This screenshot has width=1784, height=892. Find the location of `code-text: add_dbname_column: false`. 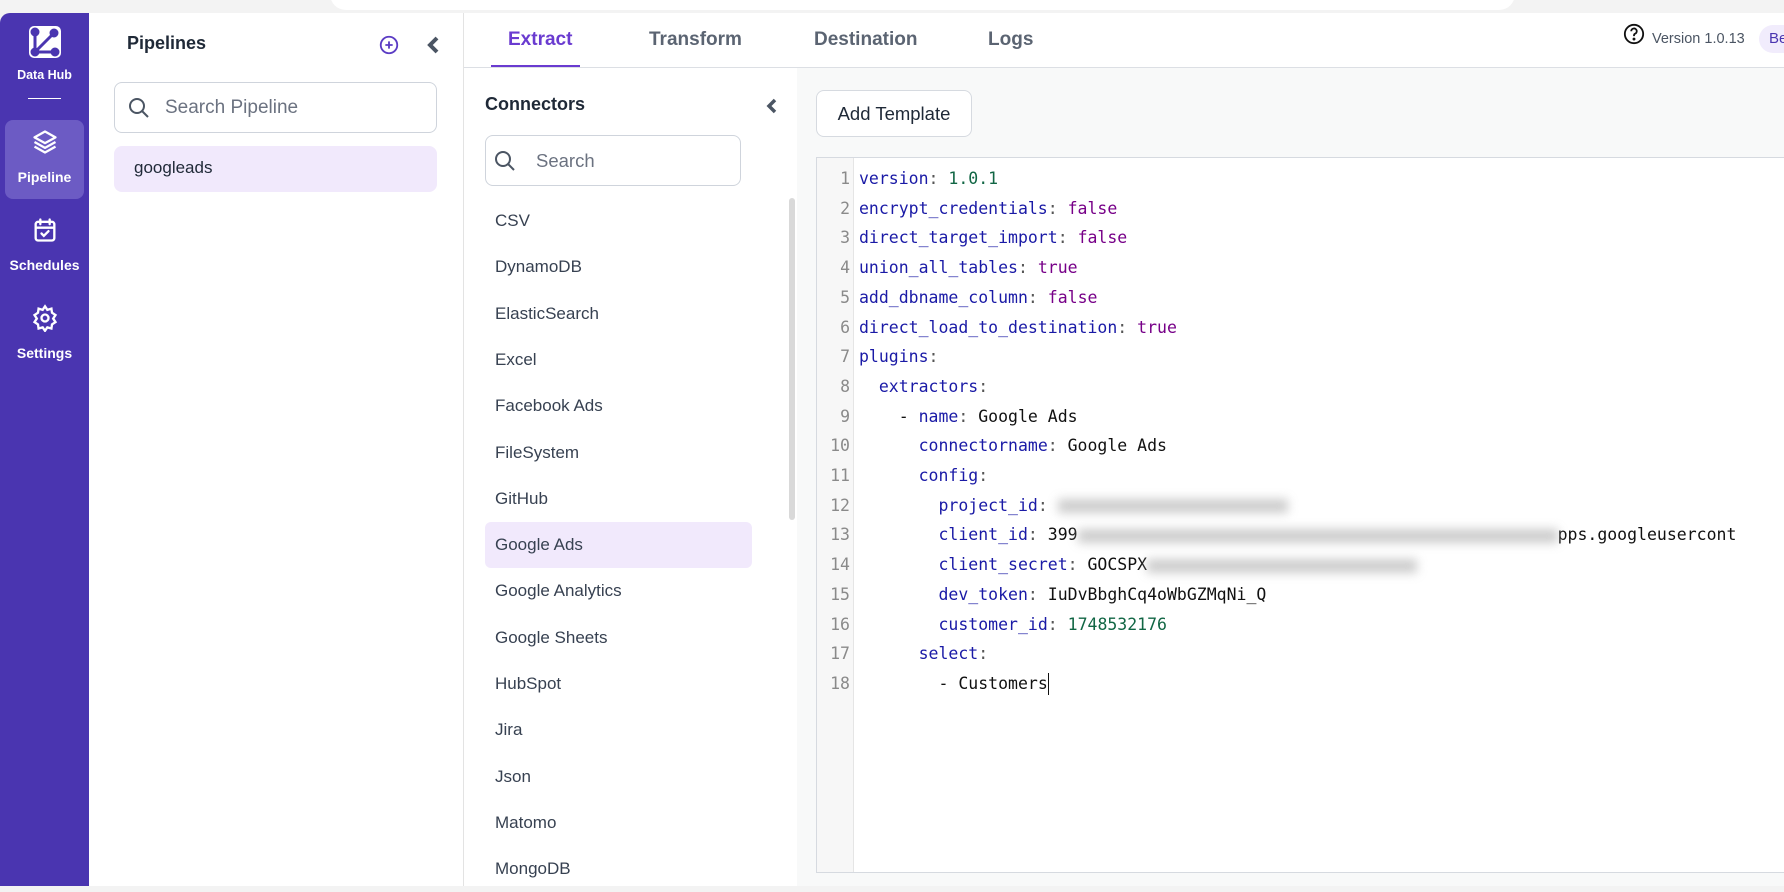

code-text: add_dbname_column: false is located at coordinates (978, 298).